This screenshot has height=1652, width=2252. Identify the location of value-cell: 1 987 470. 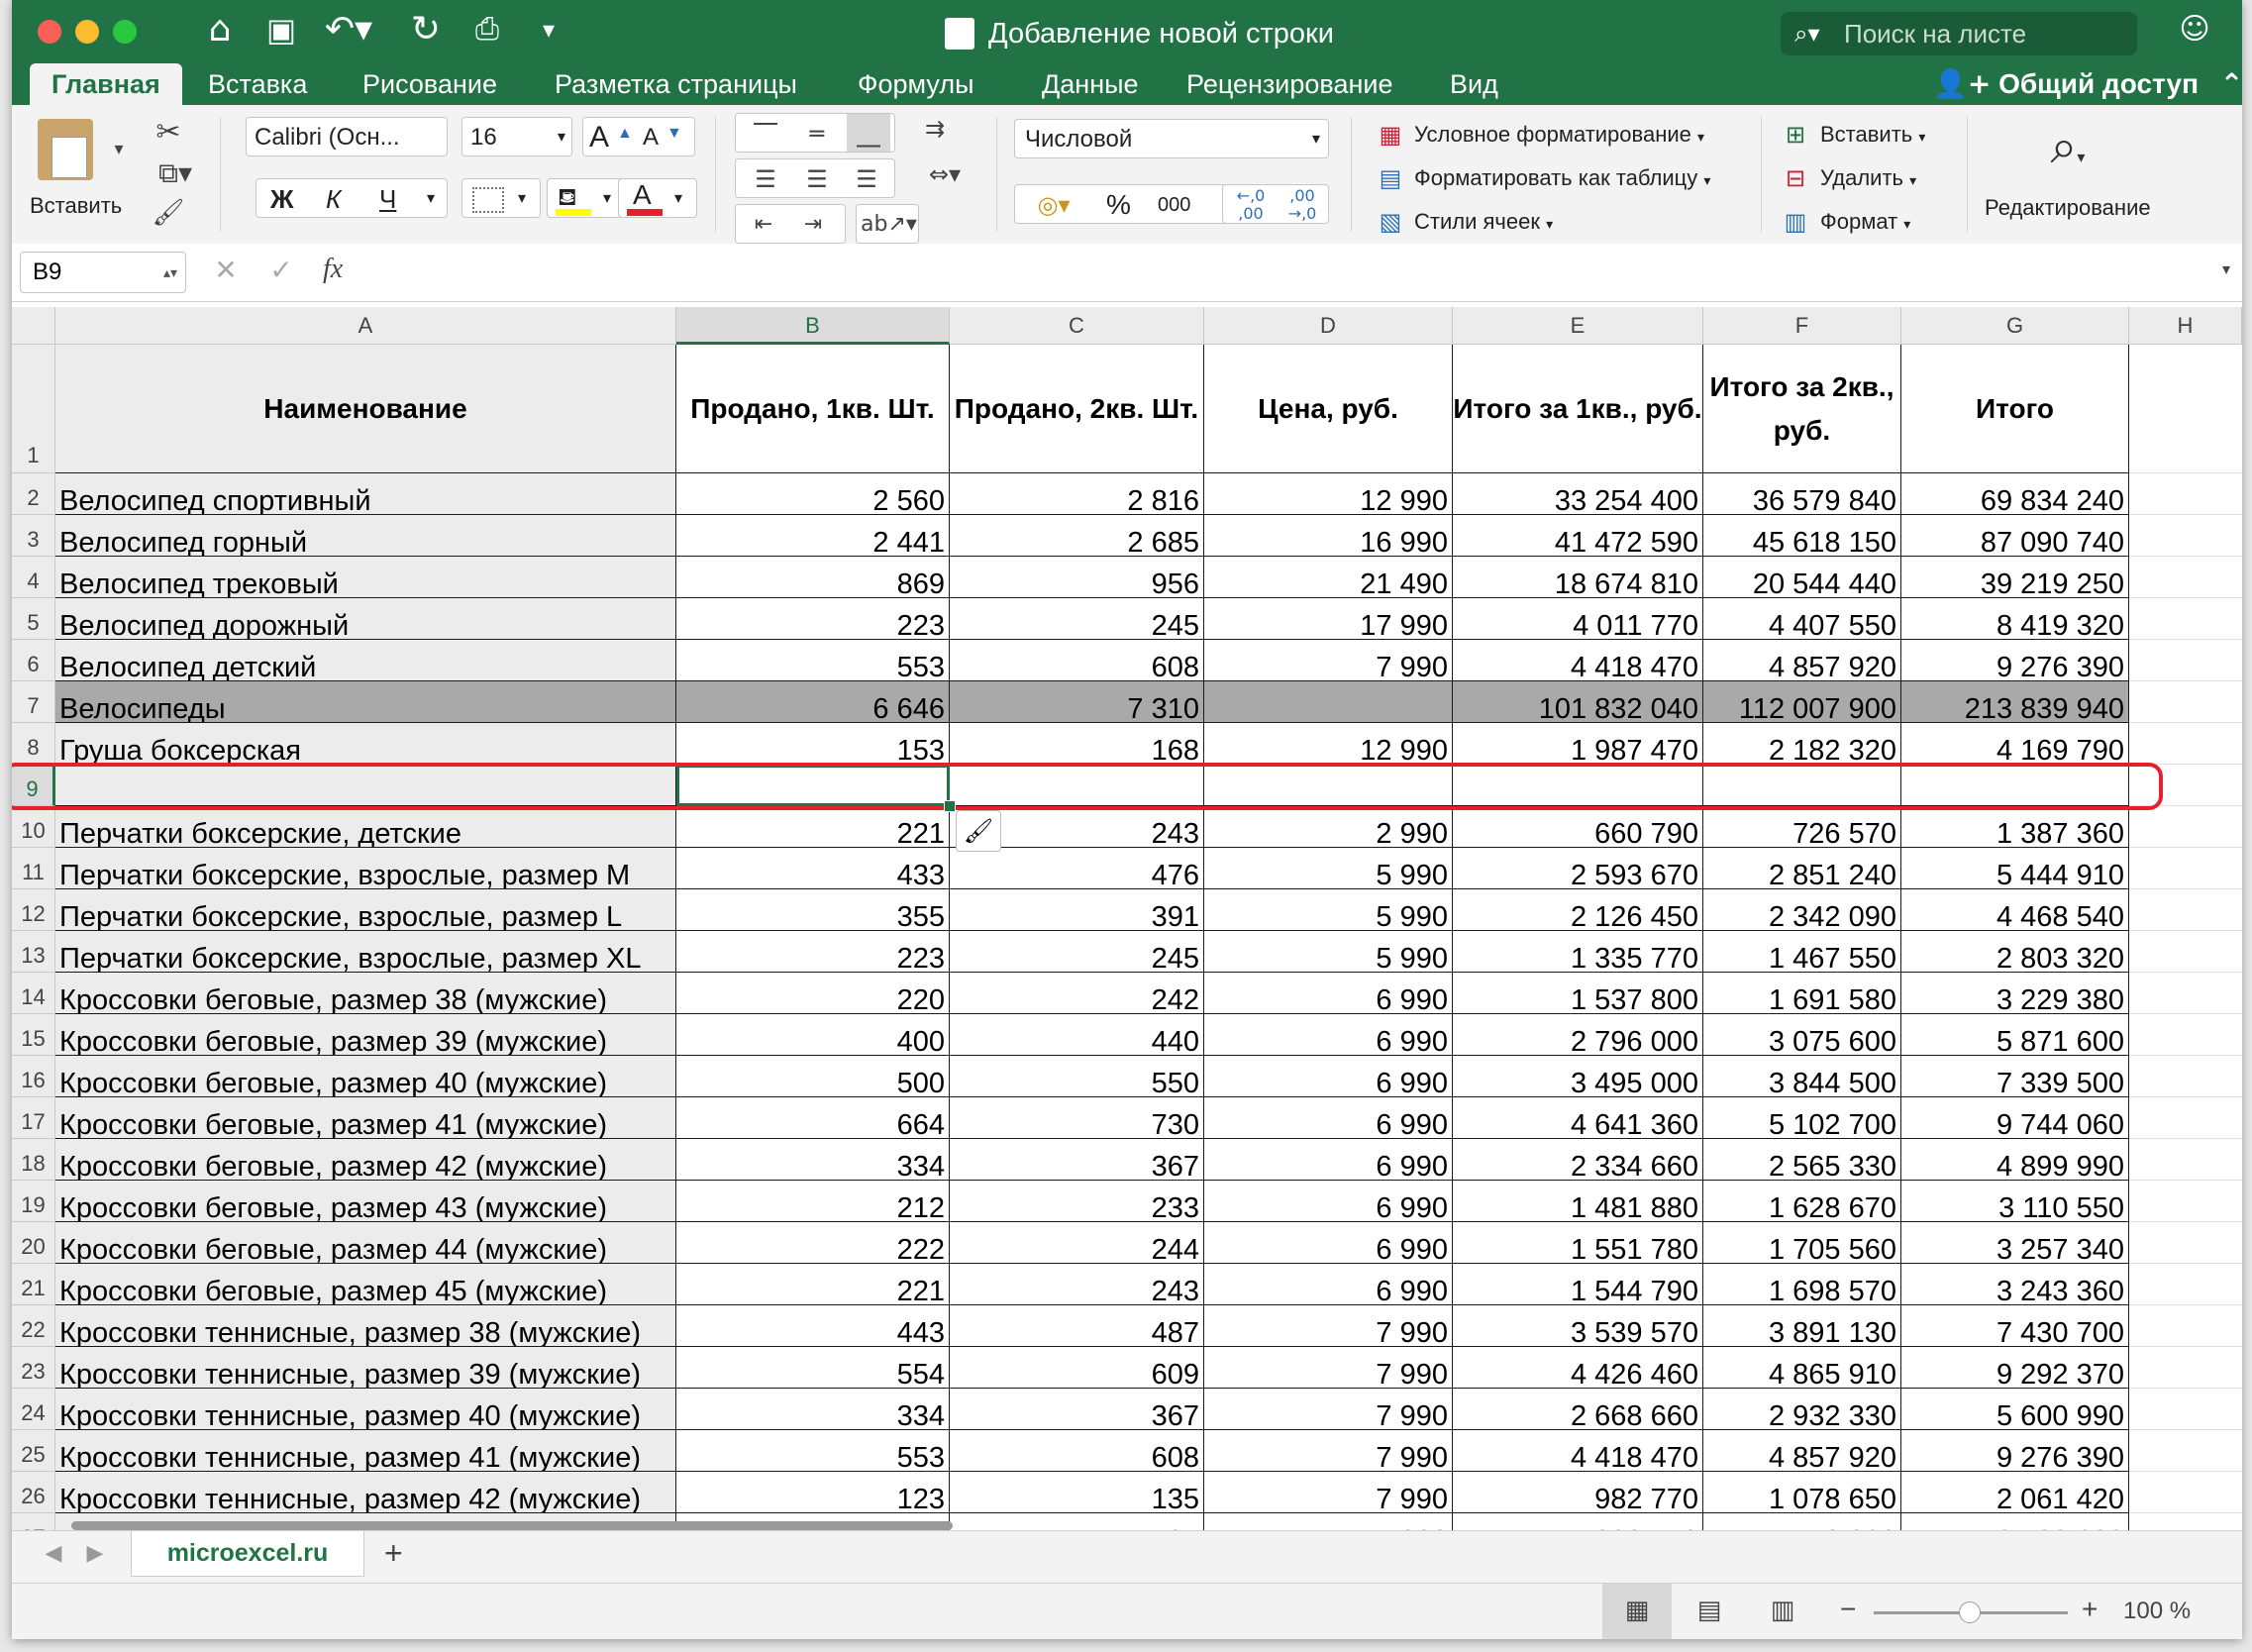
(1578, 744).